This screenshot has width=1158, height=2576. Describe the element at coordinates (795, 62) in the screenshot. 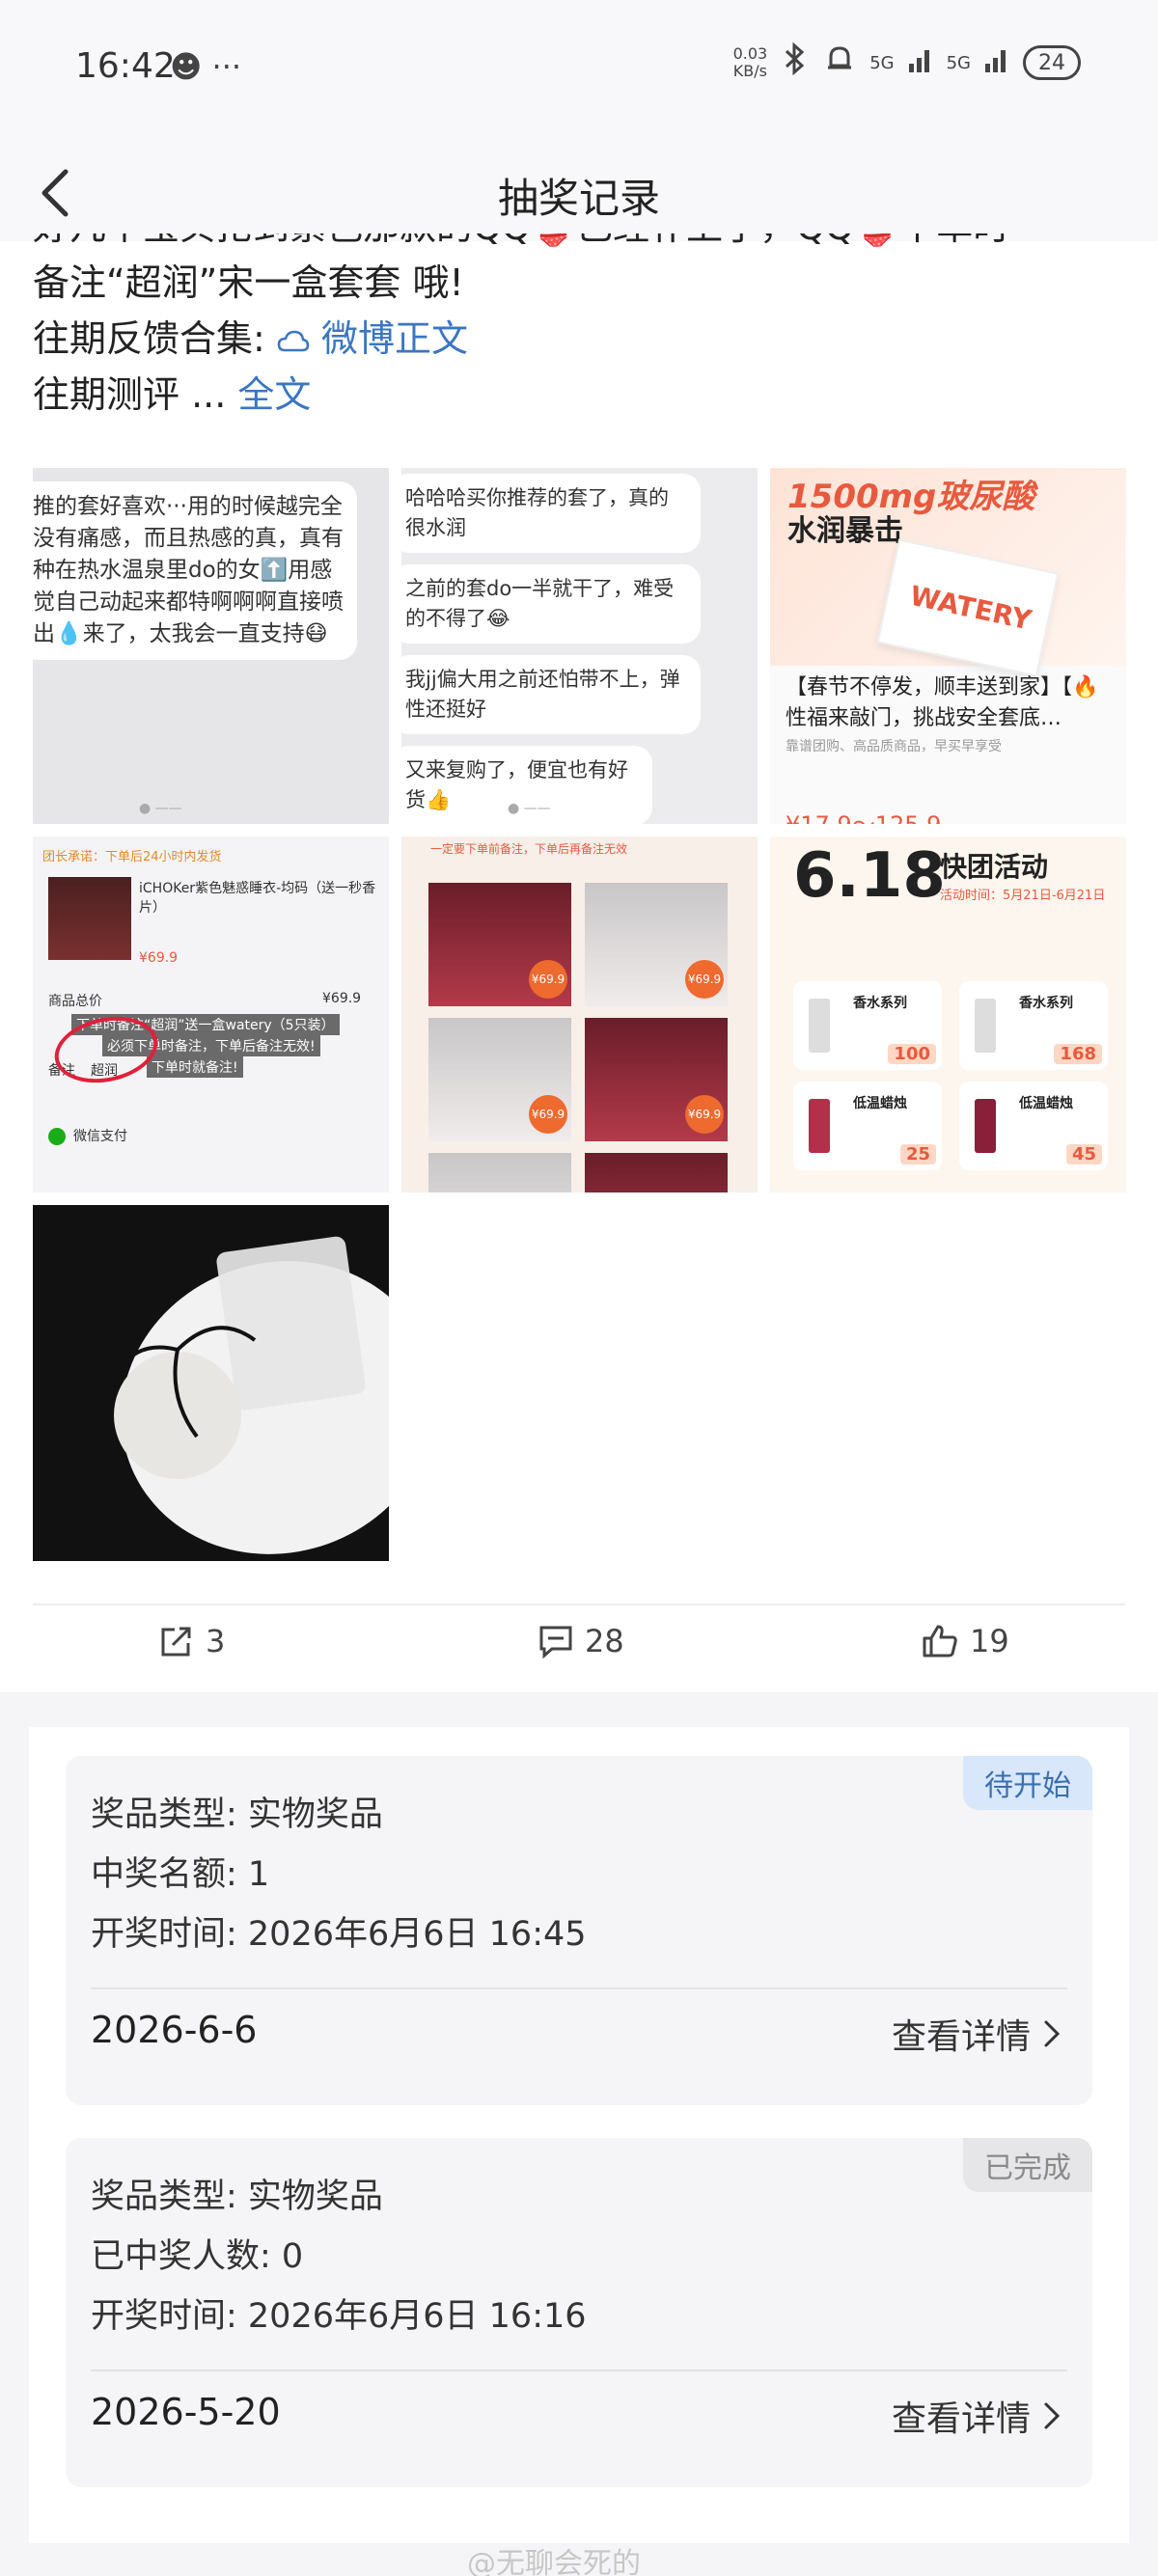

I see `bluetooth-icon` at that location.